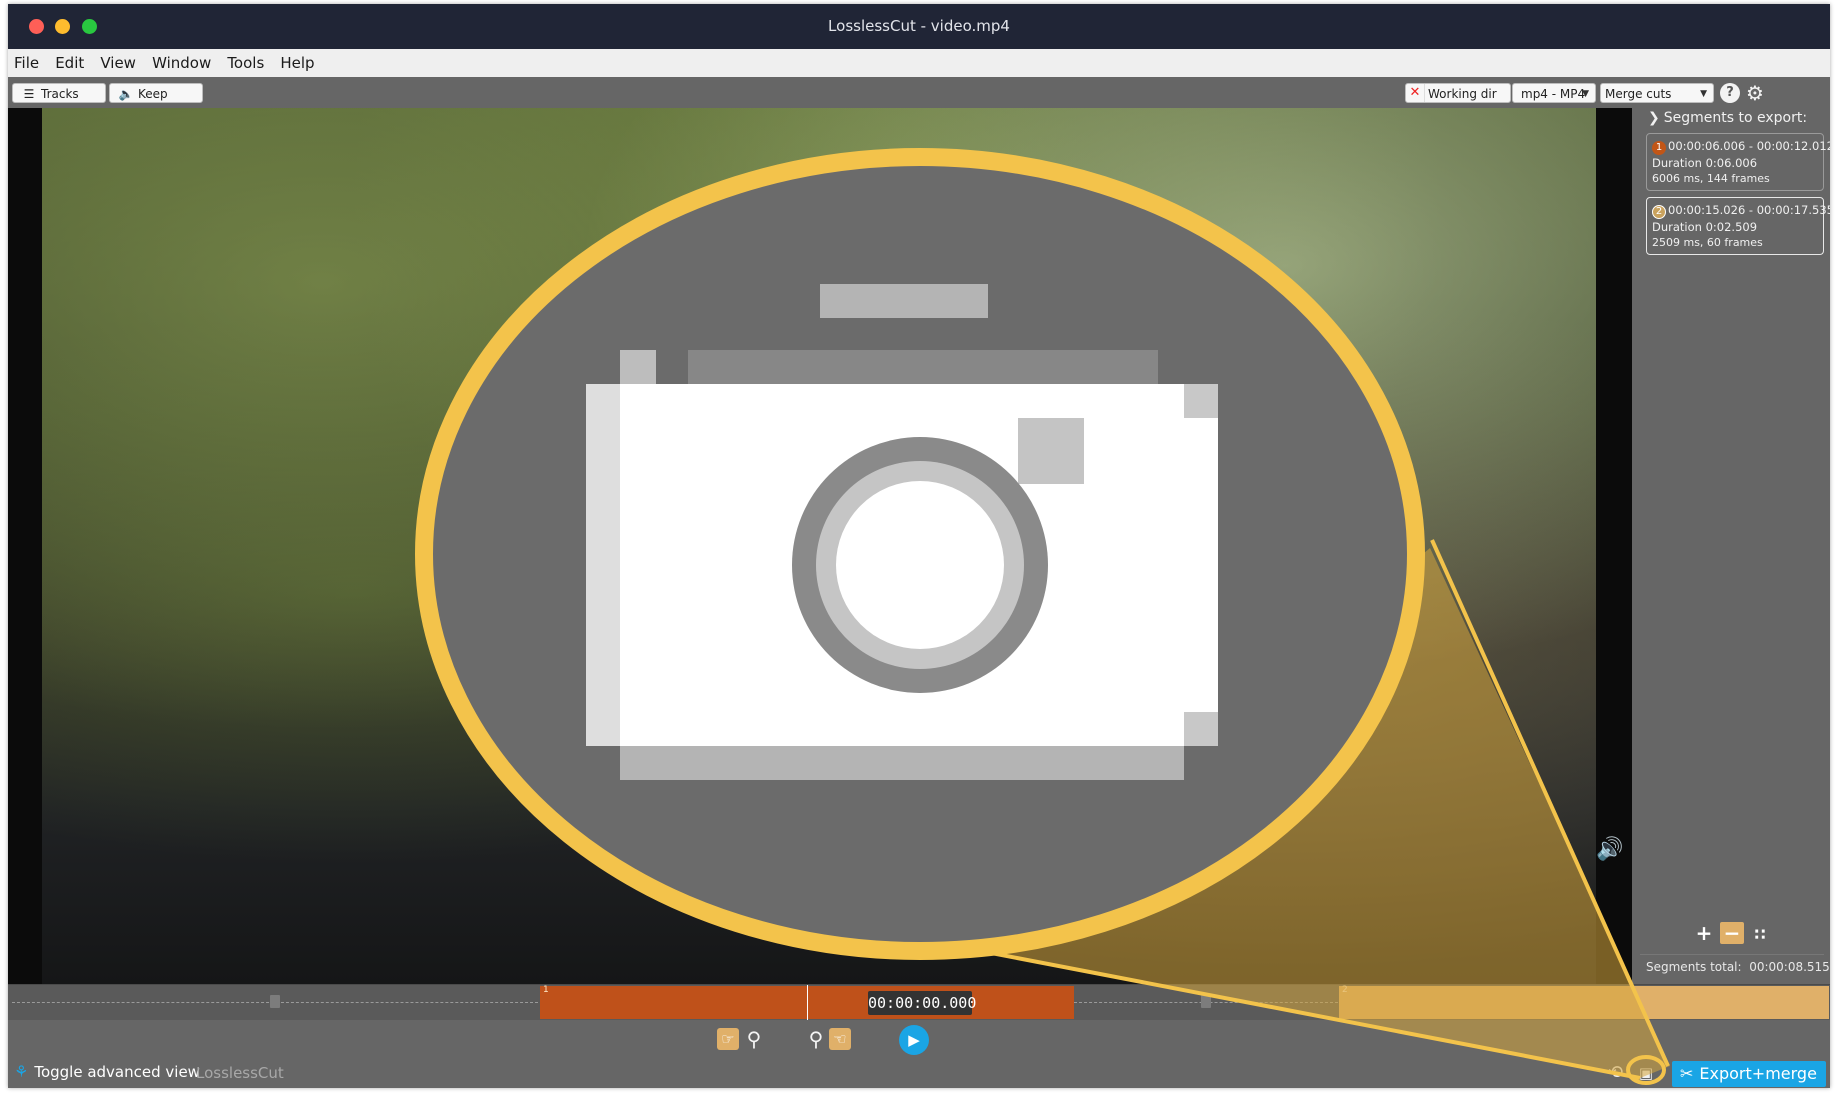 The width and height of the screenshot is (1838, 1096). What do you see at coordinates (1705, 163) in the screenshot?
I see `segment-duration: Duration 0:06.006` at bounding box center [1705, 163].